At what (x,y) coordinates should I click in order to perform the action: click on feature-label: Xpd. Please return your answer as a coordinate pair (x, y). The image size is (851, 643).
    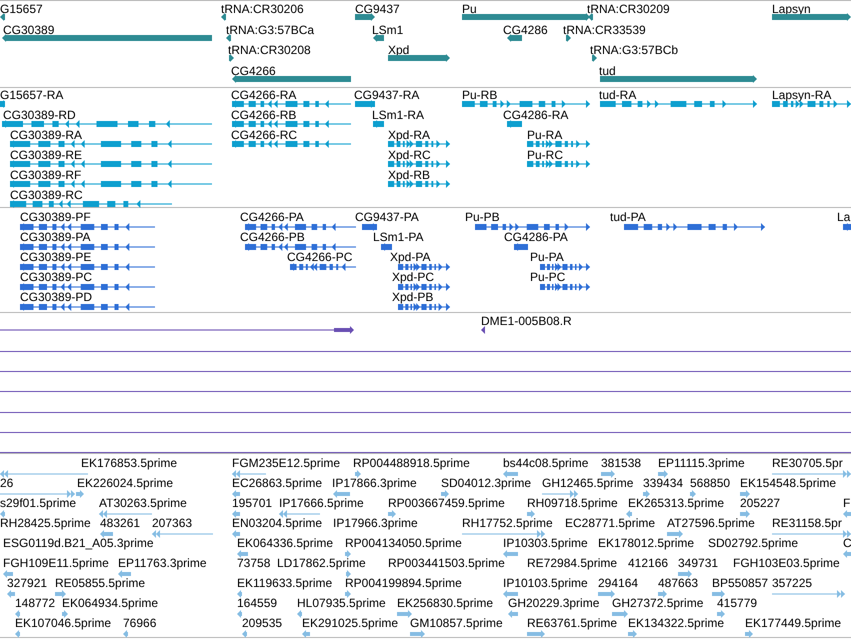
    Looking at the image, I should click on (399, 50).